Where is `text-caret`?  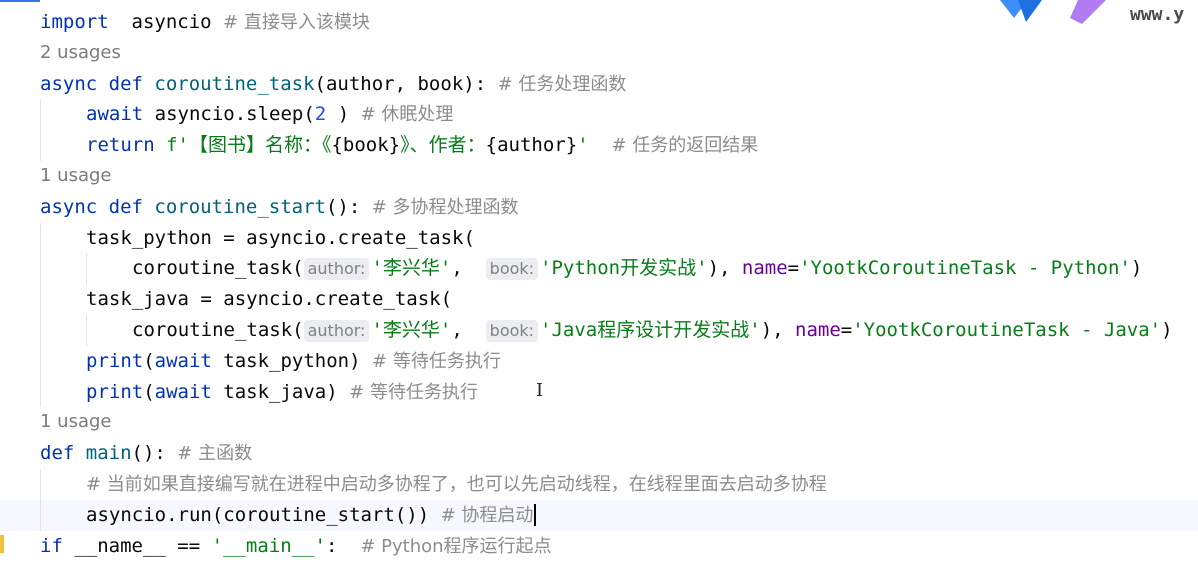
text-caret is located at coordinates (535, 515).